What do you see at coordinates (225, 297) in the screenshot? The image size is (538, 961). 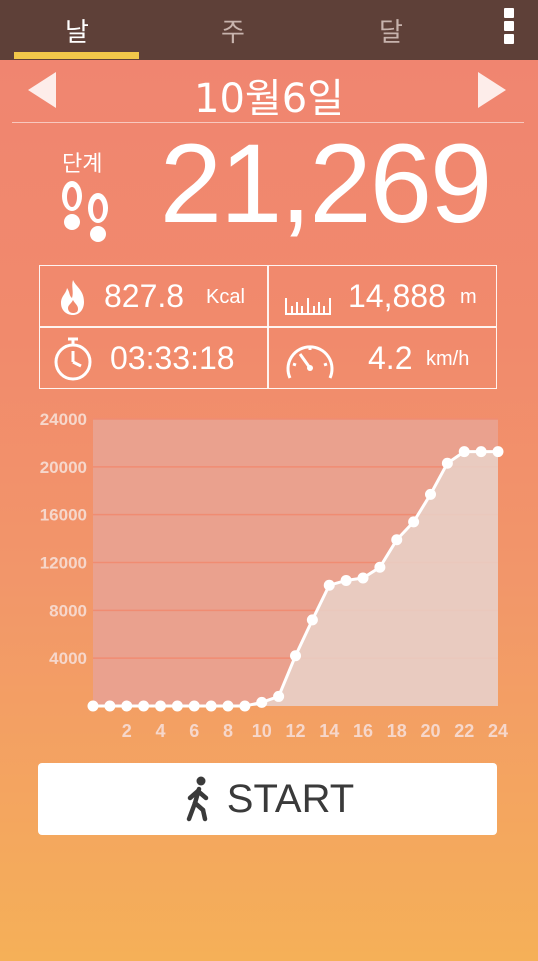 I see `calories-unit: Kcal` at bounding box center [225, 297].